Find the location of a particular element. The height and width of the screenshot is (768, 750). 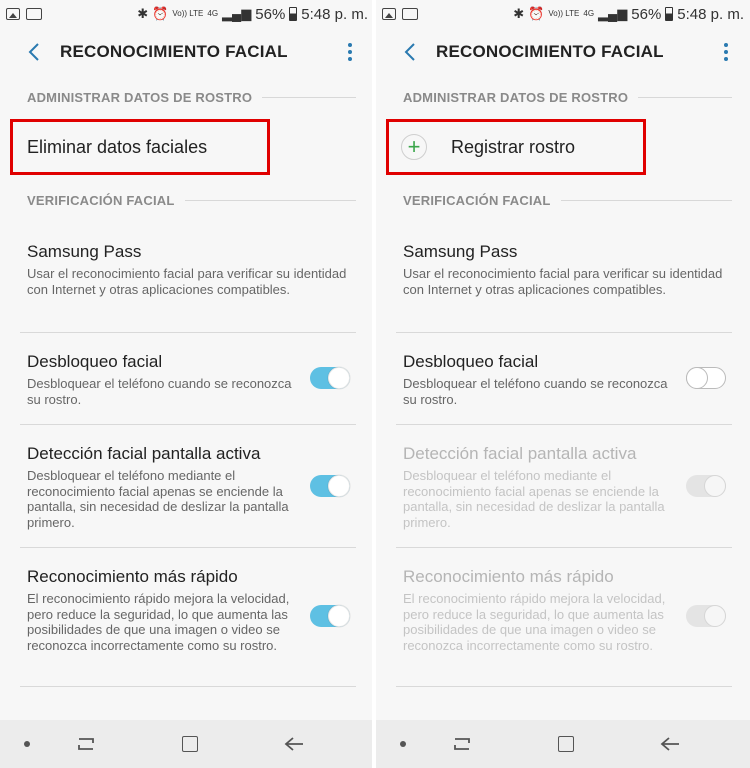

delete-face-data-button: Eliminar datos faciales is located at coordinates (140, 147).